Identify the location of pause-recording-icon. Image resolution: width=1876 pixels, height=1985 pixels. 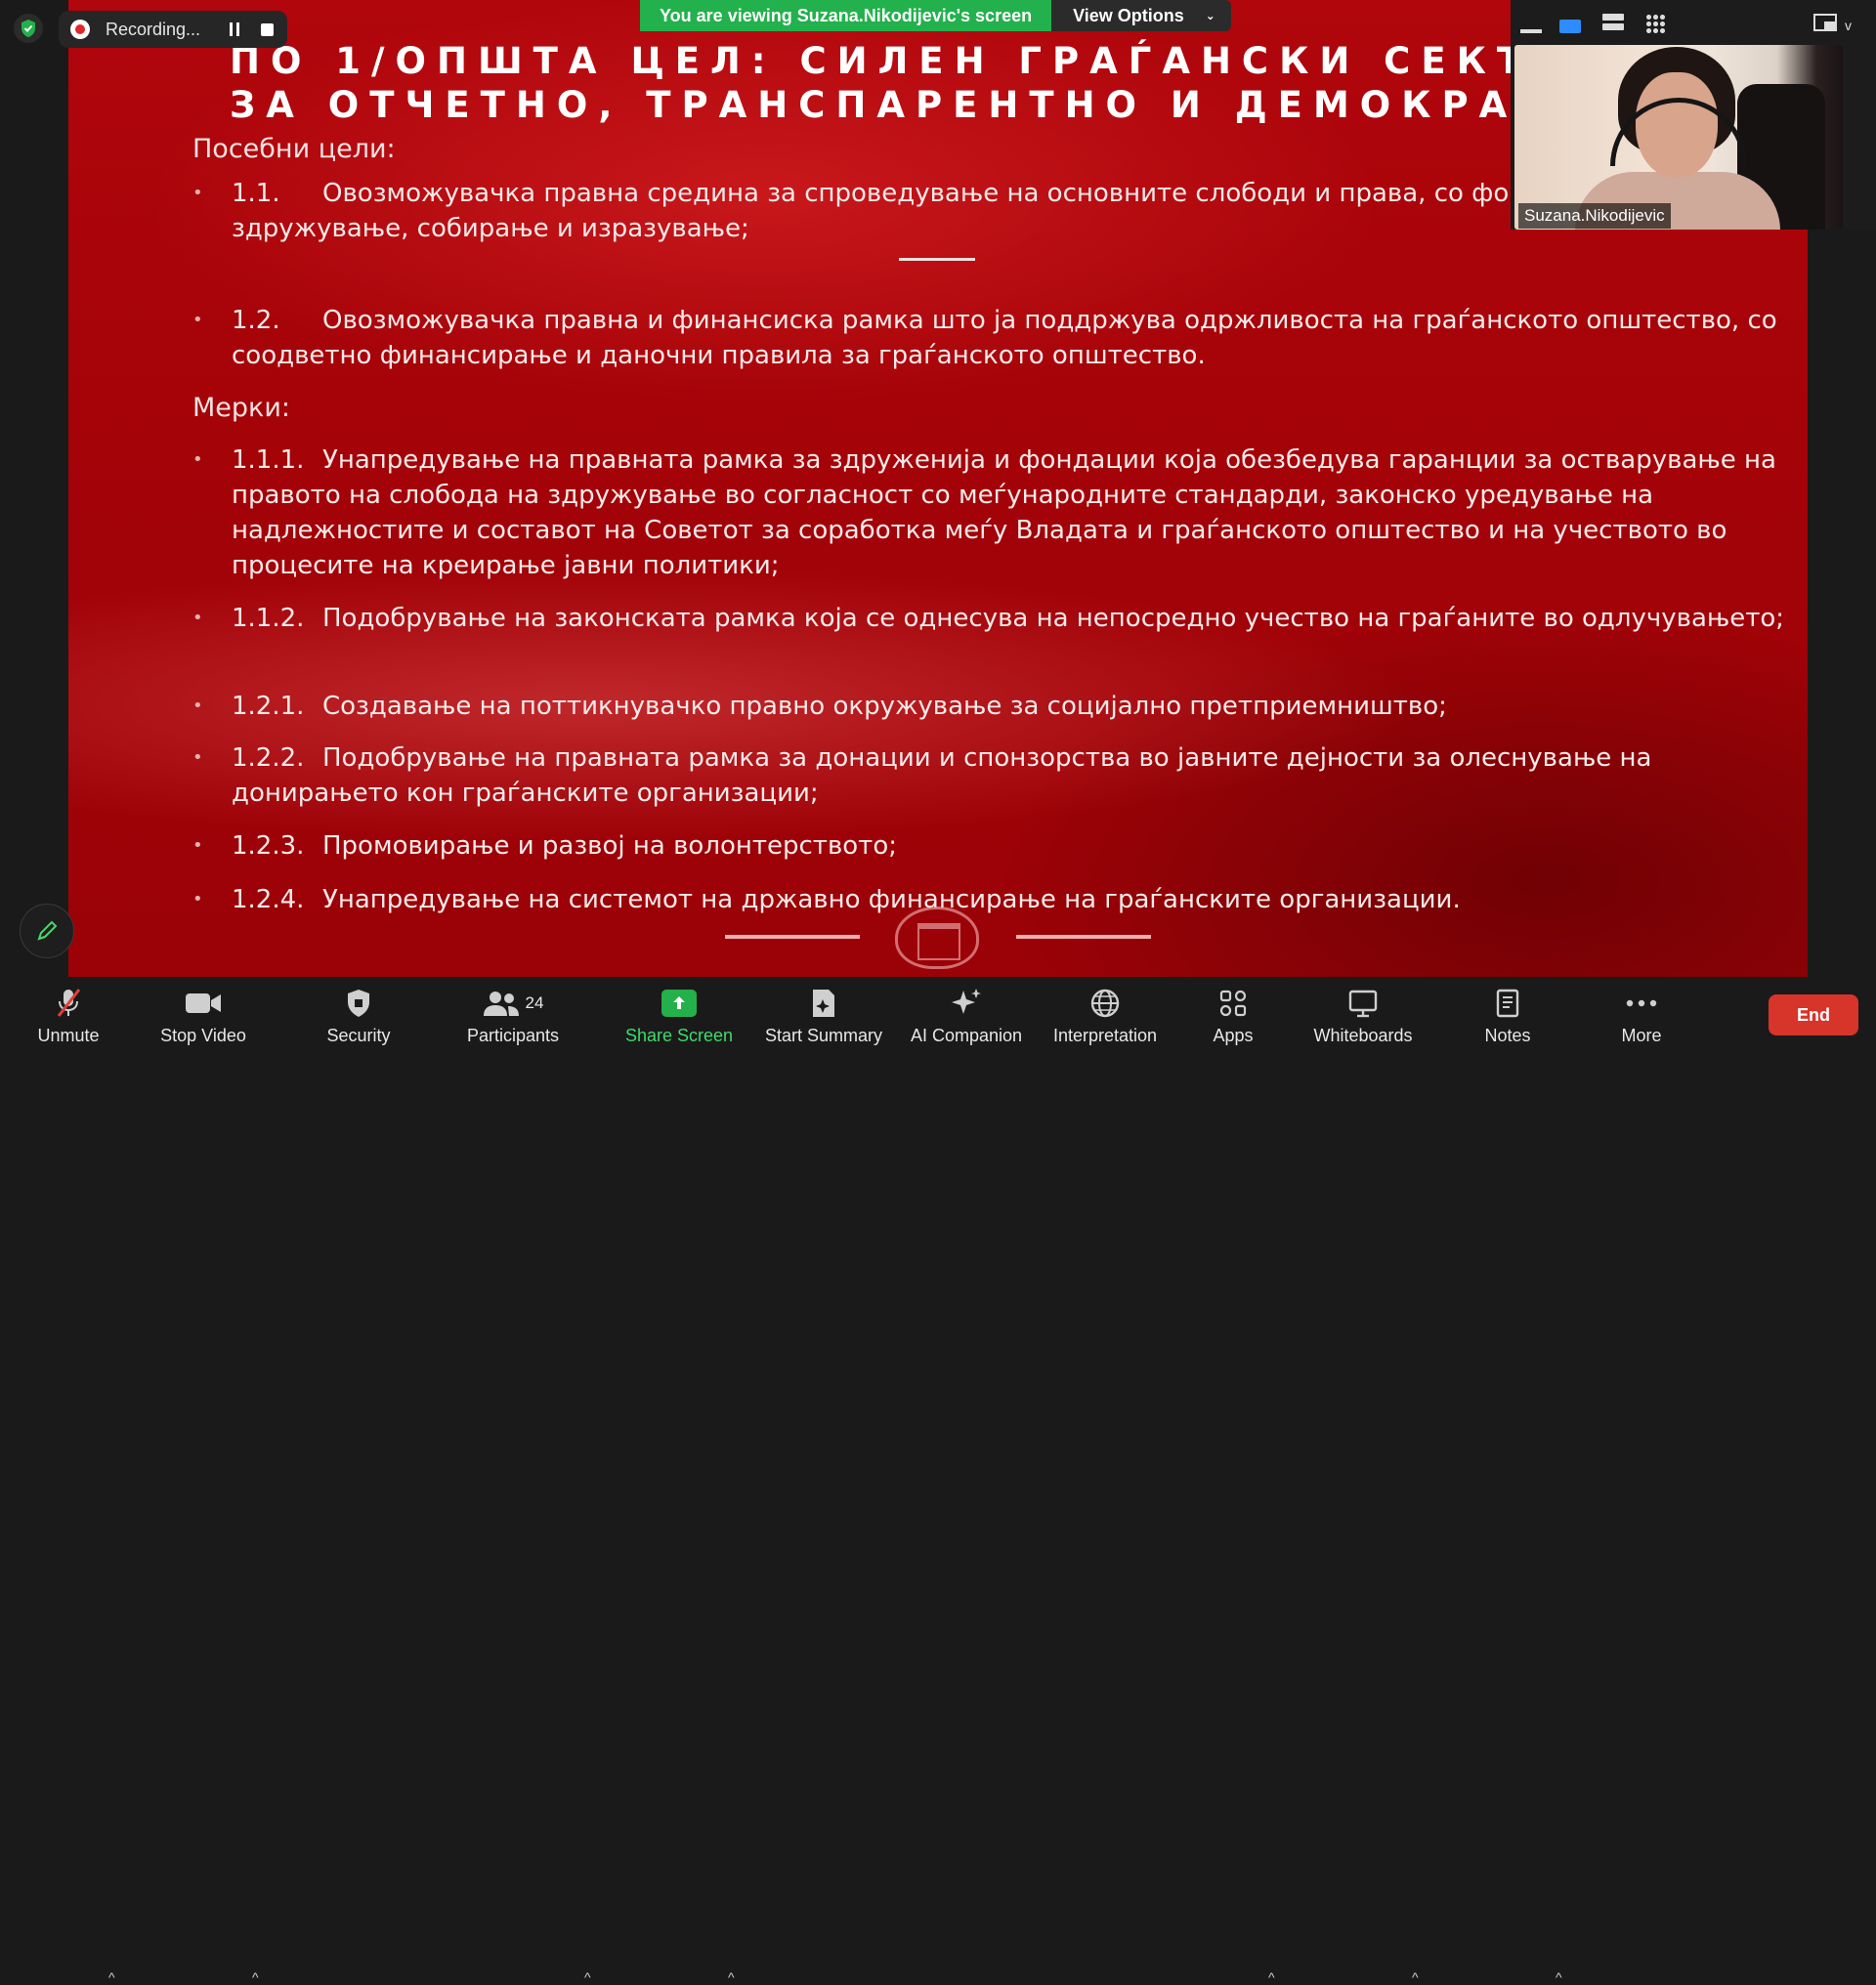
(235, 29).